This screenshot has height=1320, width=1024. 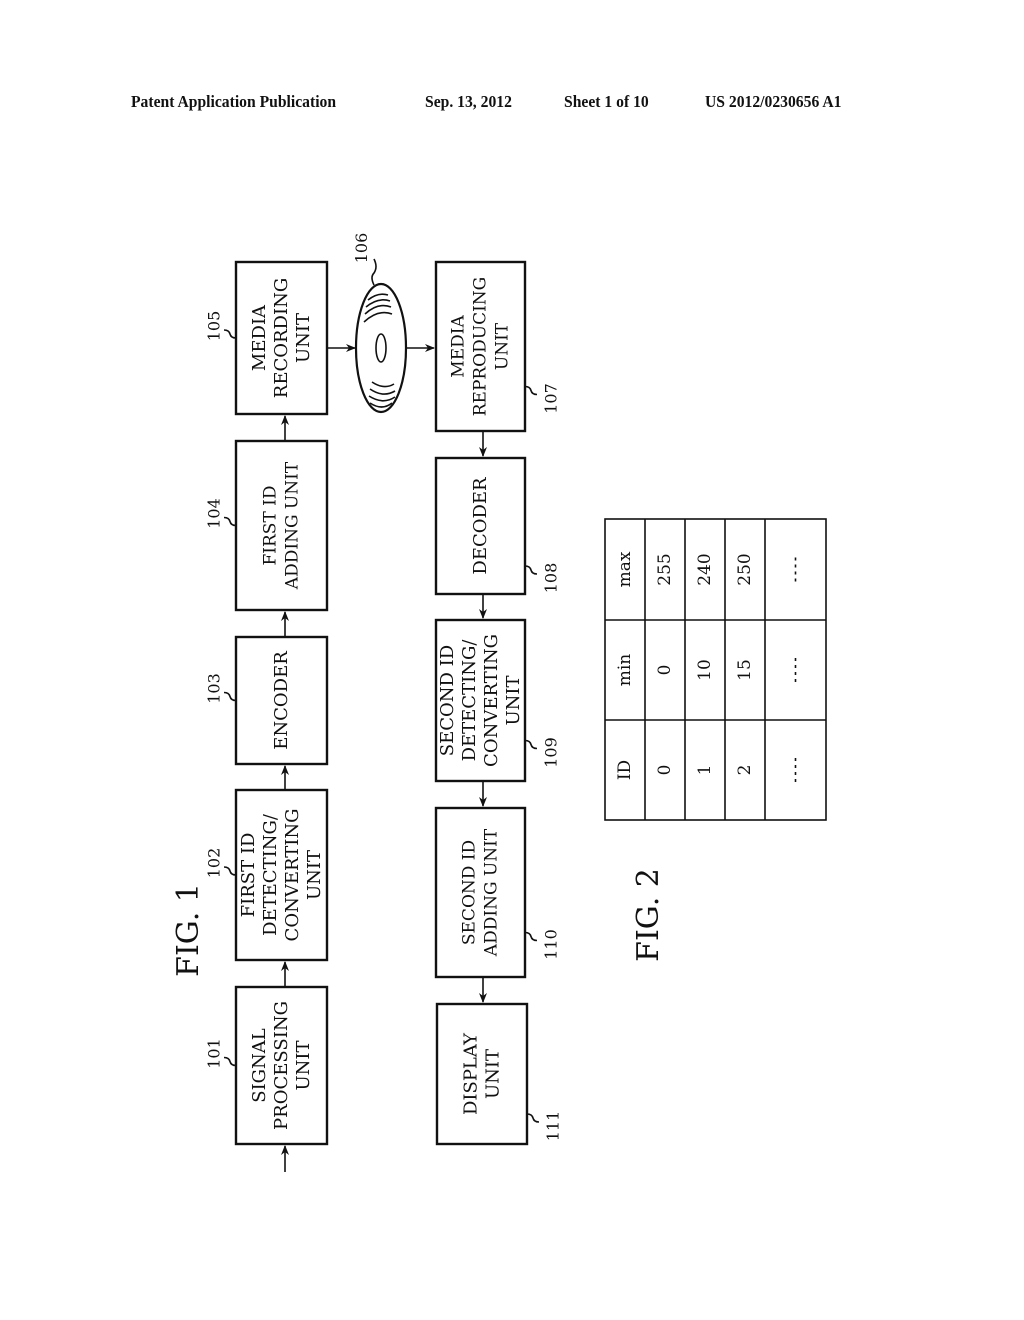 What do you see at coordinates (214, 688) in the screenshot?
I see `ref-numeral: 103` at bounding box center [214, 688].